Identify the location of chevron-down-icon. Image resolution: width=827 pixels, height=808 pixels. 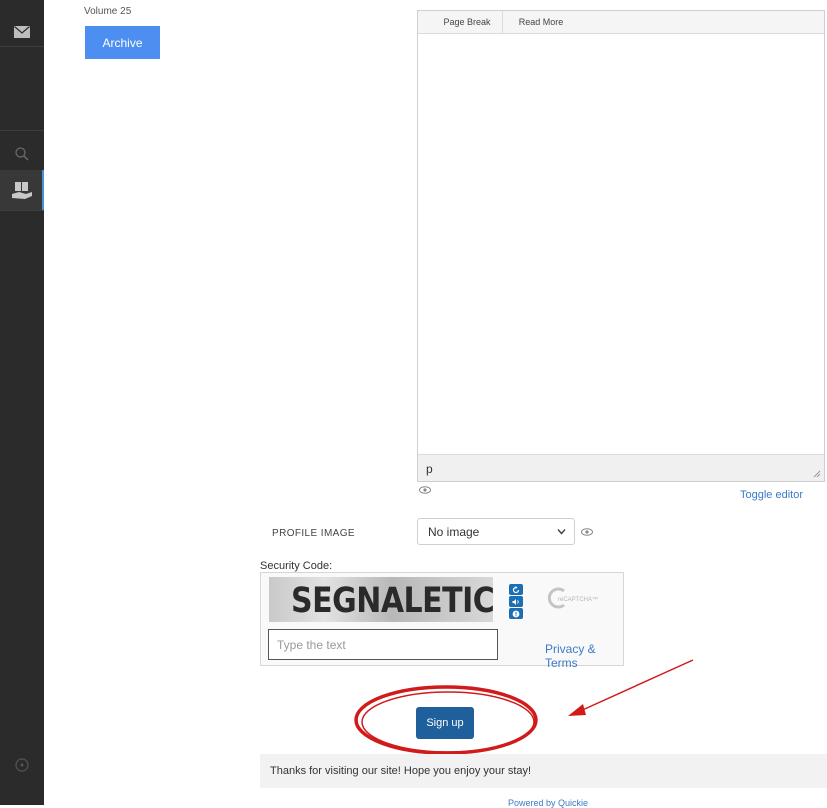
(561, 532).